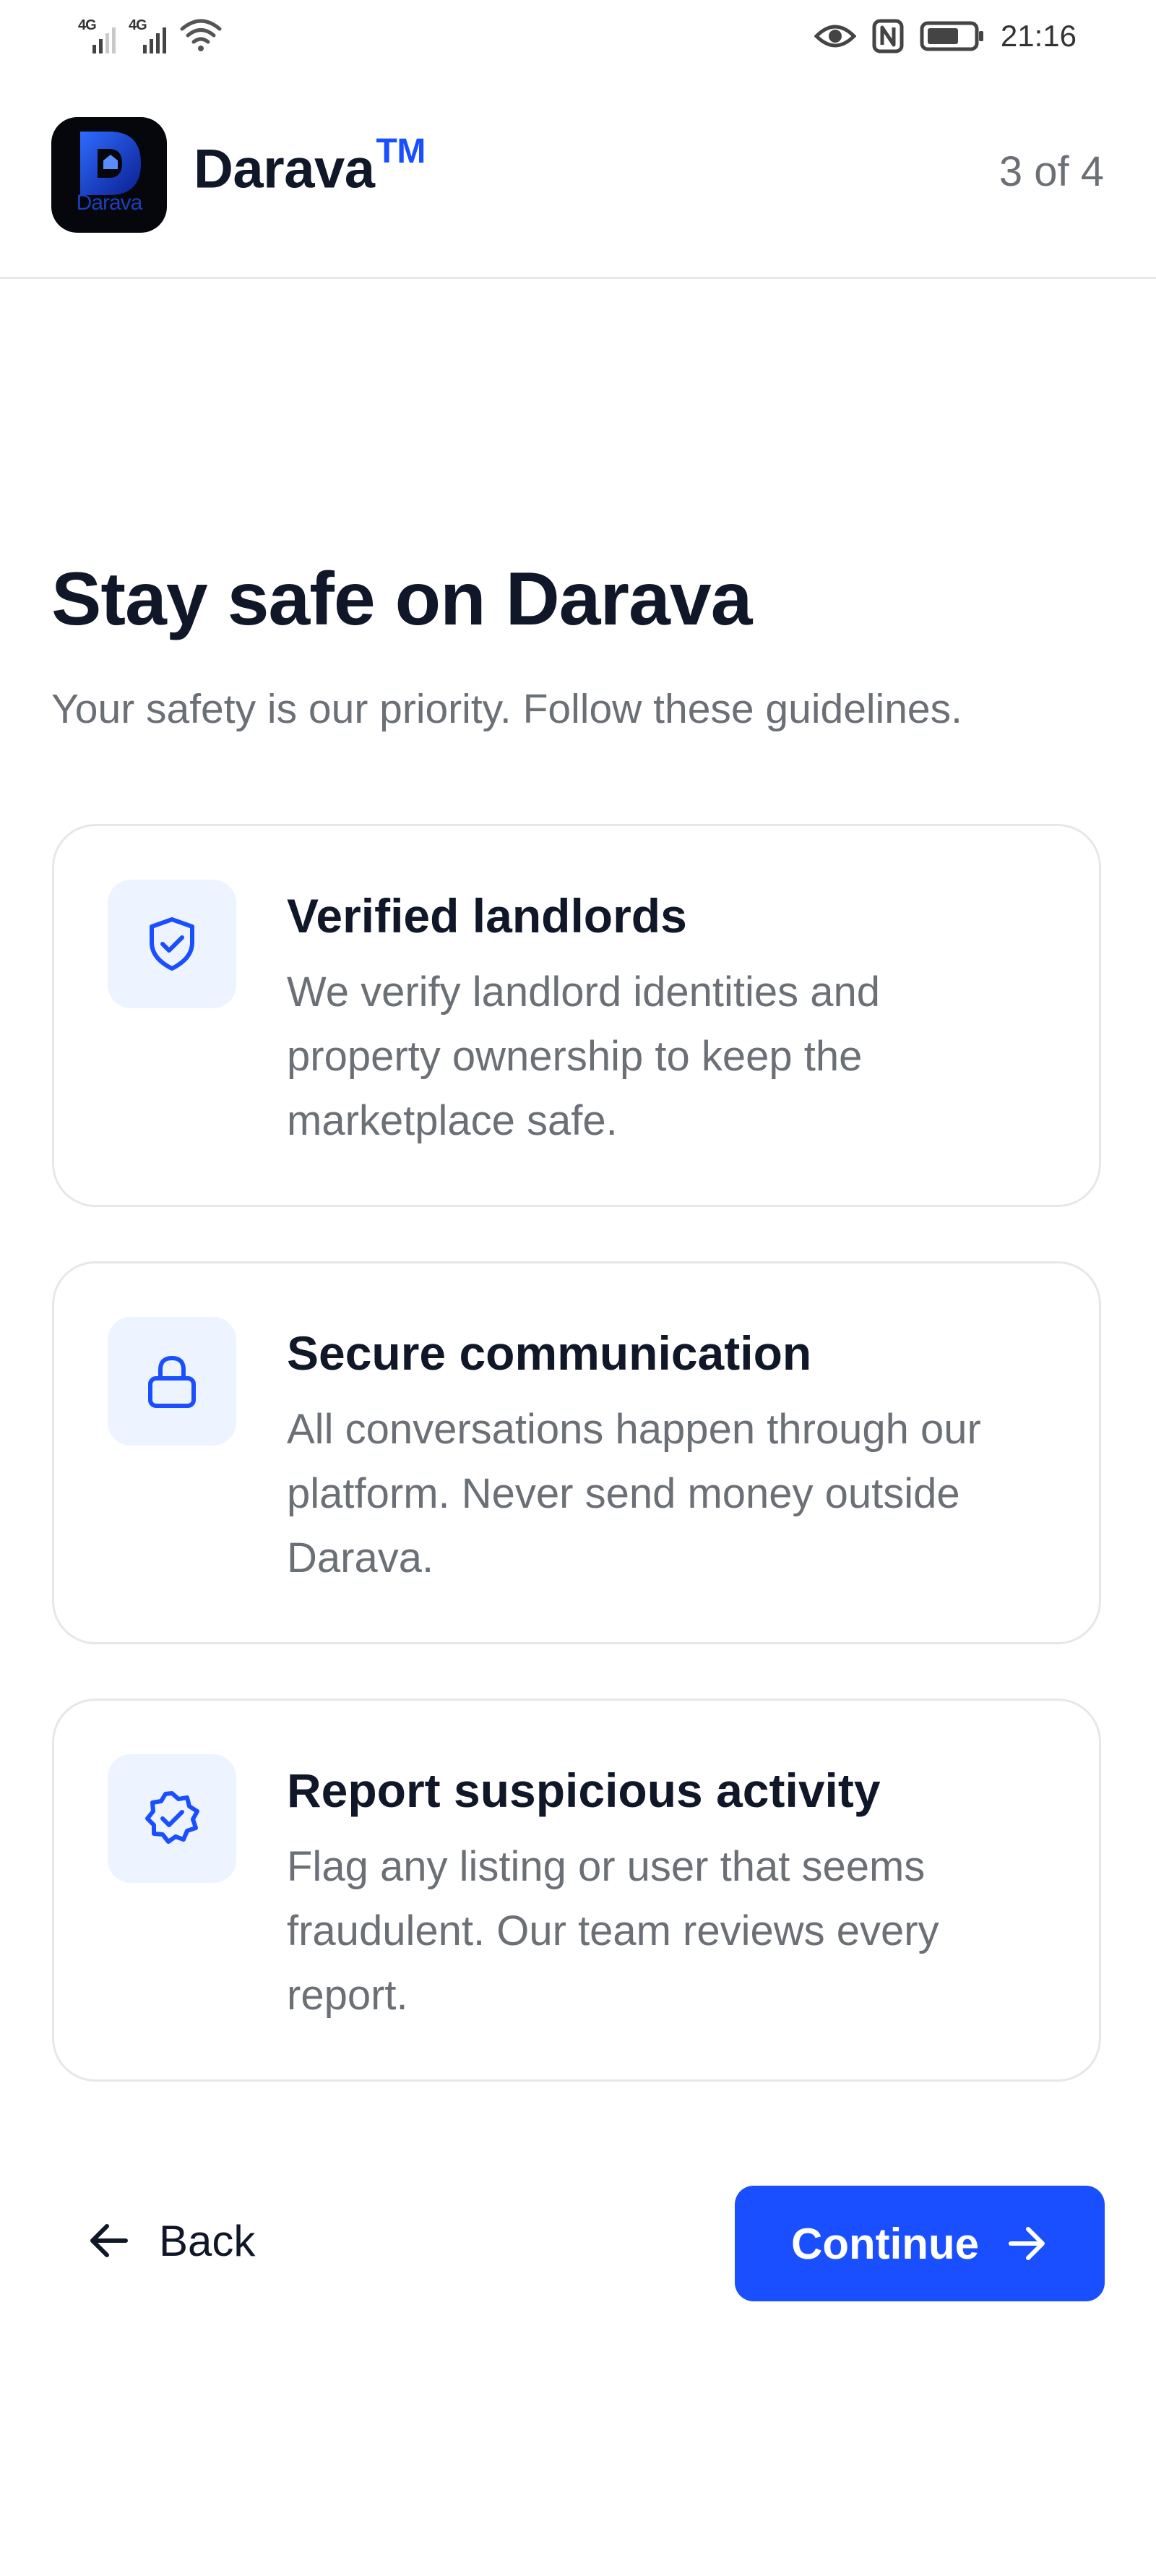 Image resolution: width=1156 pixels, height=2576 pixels. What do you see at coordinates (109, 203) in the screenshot?
I see `logo-wordmark: Darava` at bounding box center [109, 203].